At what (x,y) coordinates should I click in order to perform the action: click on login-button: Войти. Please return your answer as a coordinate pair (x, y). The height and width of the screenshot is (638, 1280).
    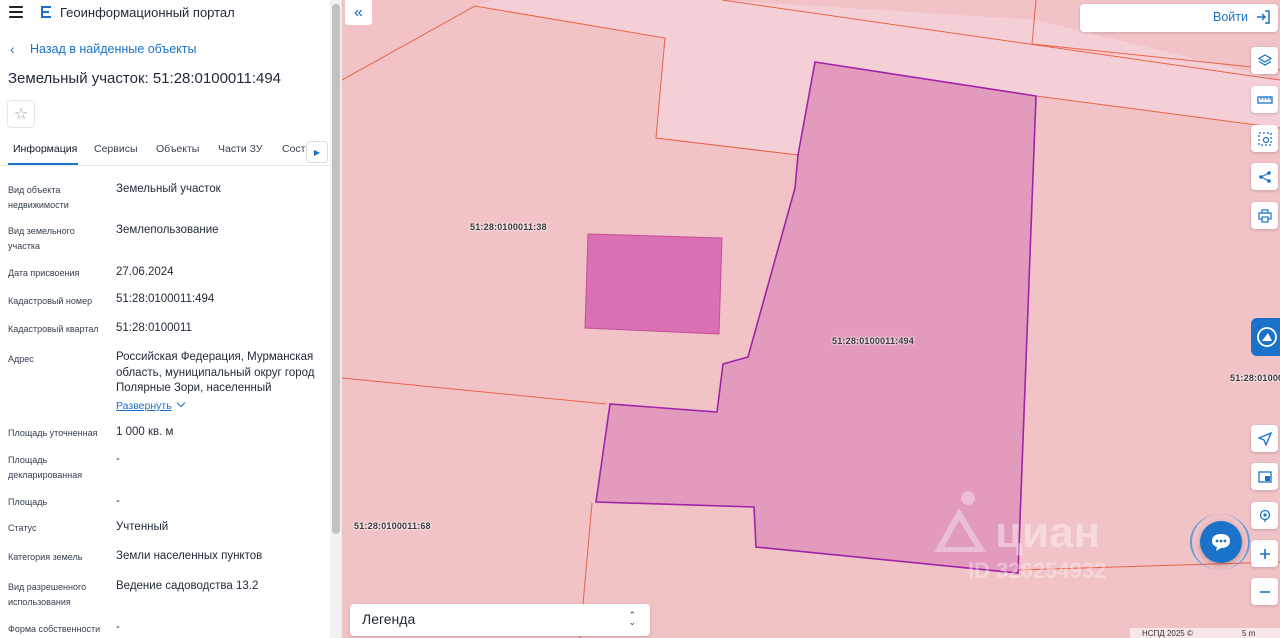
    Looking at the image, I should click on (1241, 17).